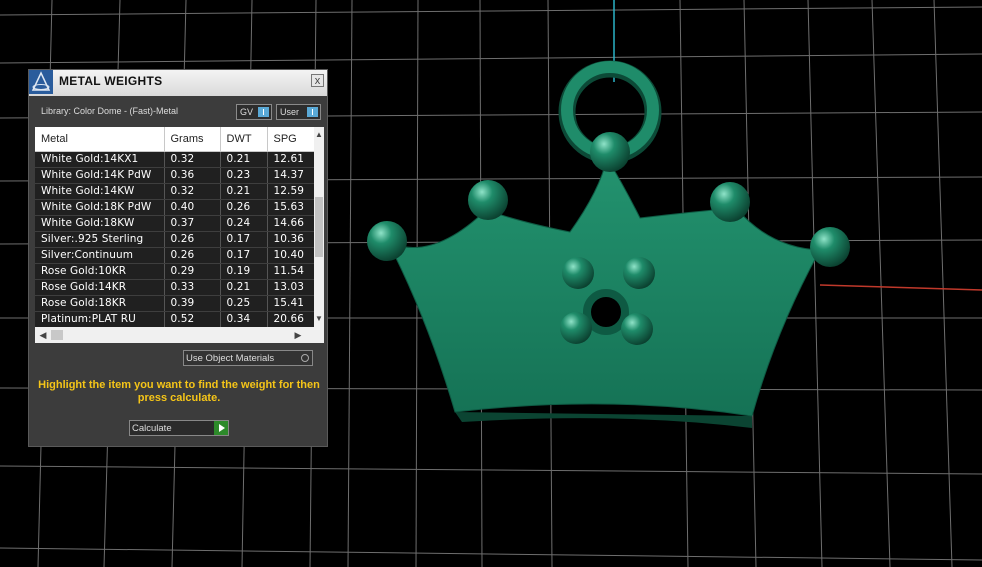  Describe the element at coordinates (179, 428) in the screenshot. I see `calculate-button: Calculate` at that location.